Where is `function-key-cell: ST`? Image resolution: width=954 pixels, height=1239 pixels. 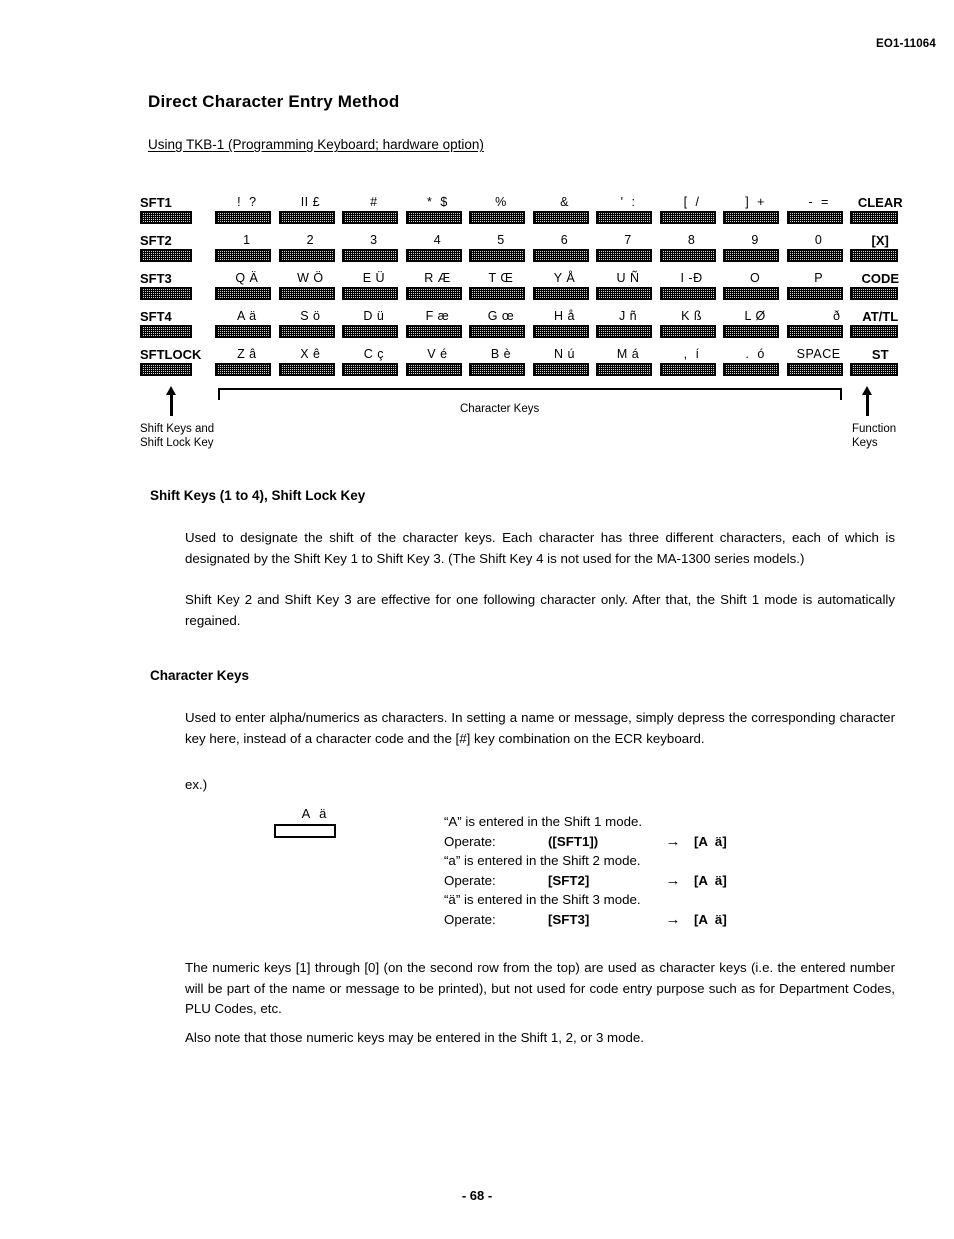
function-key-cell: ST is located at coordinates (880, 361).